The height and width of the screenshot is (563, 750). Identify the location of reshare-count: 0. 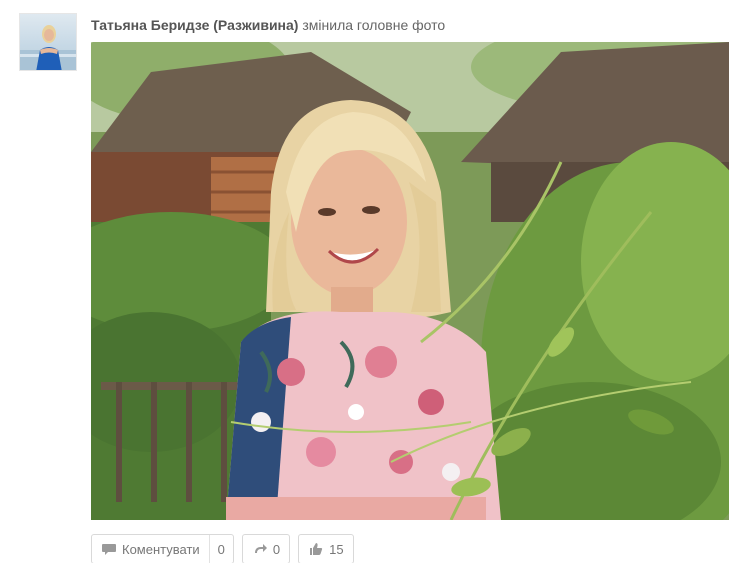
(276, 549).